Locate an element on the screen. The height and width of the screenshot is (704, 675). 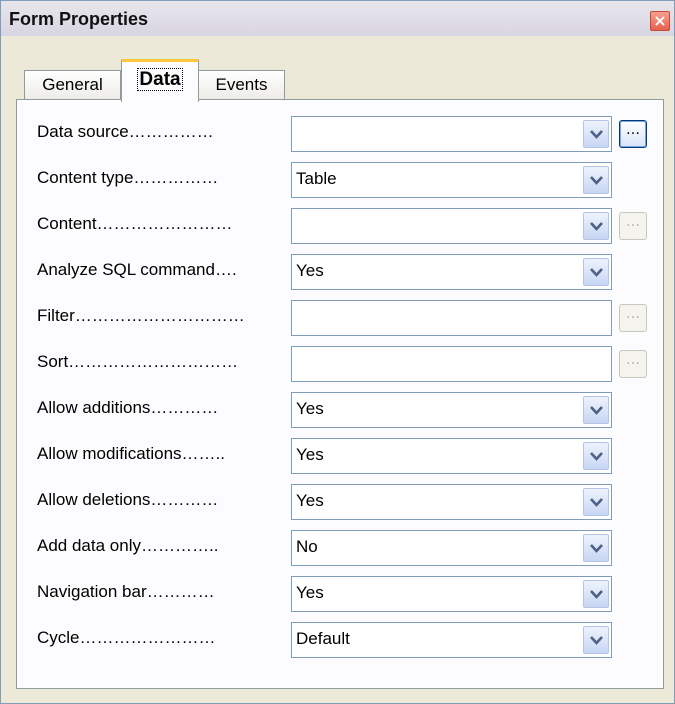
allow-deletions-select: Yes is located at coordinates (451, 502).